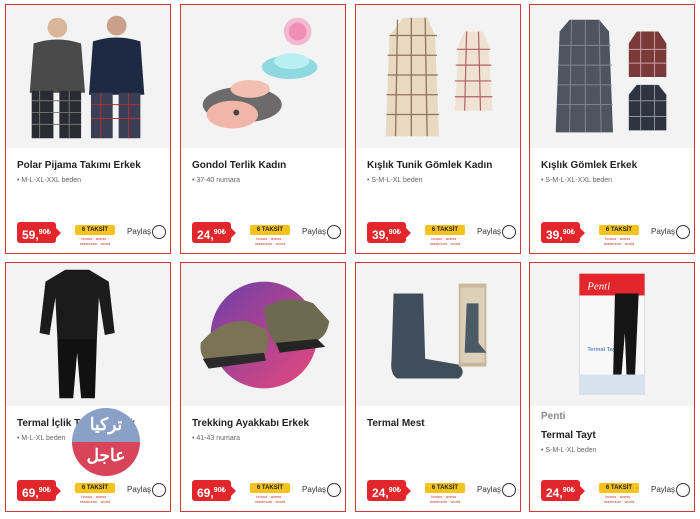  Describe the element at coordinates (568, 435) in the screenshot. I see `product-title: Termal Tayt` at that location.